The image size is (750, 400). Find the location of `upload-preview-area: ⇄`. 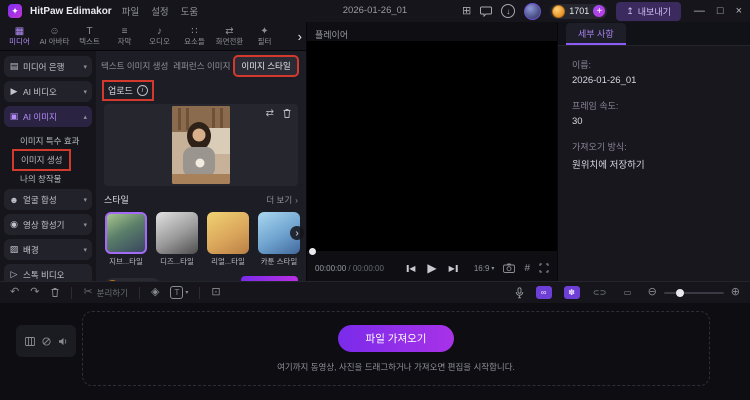

upload-preview-area: ⇄ is located at coordinates (201, 145).